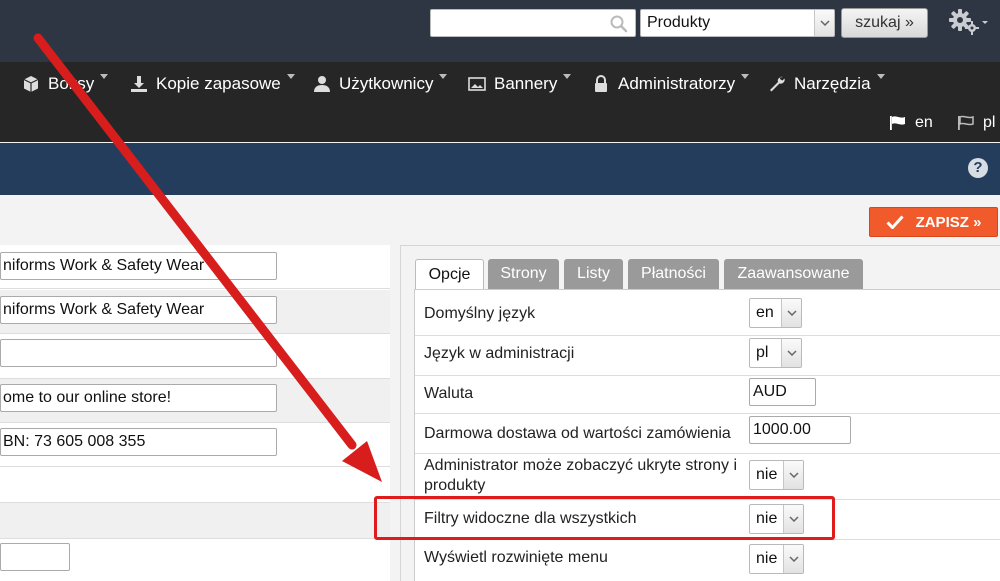 The image size is (1000, 581). I want to click on tab-zaawansowane: Zaawansowane, so click(793, 274).